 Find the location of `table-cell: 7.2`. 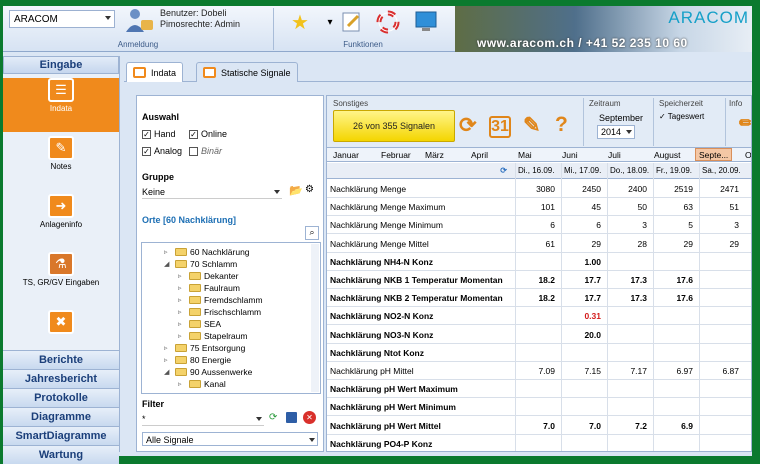

table-cell: 7.2 is located at coordinates (629, 426).